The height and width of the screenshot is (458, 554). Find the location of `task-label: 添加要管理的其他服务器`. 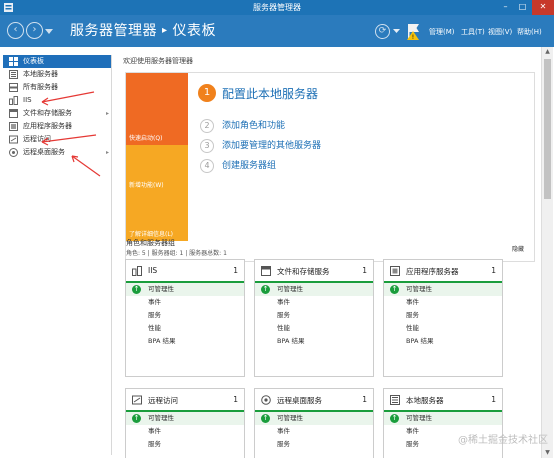

task-label: 添加要管理的其他服务器 is located at coordinates (272, 146).